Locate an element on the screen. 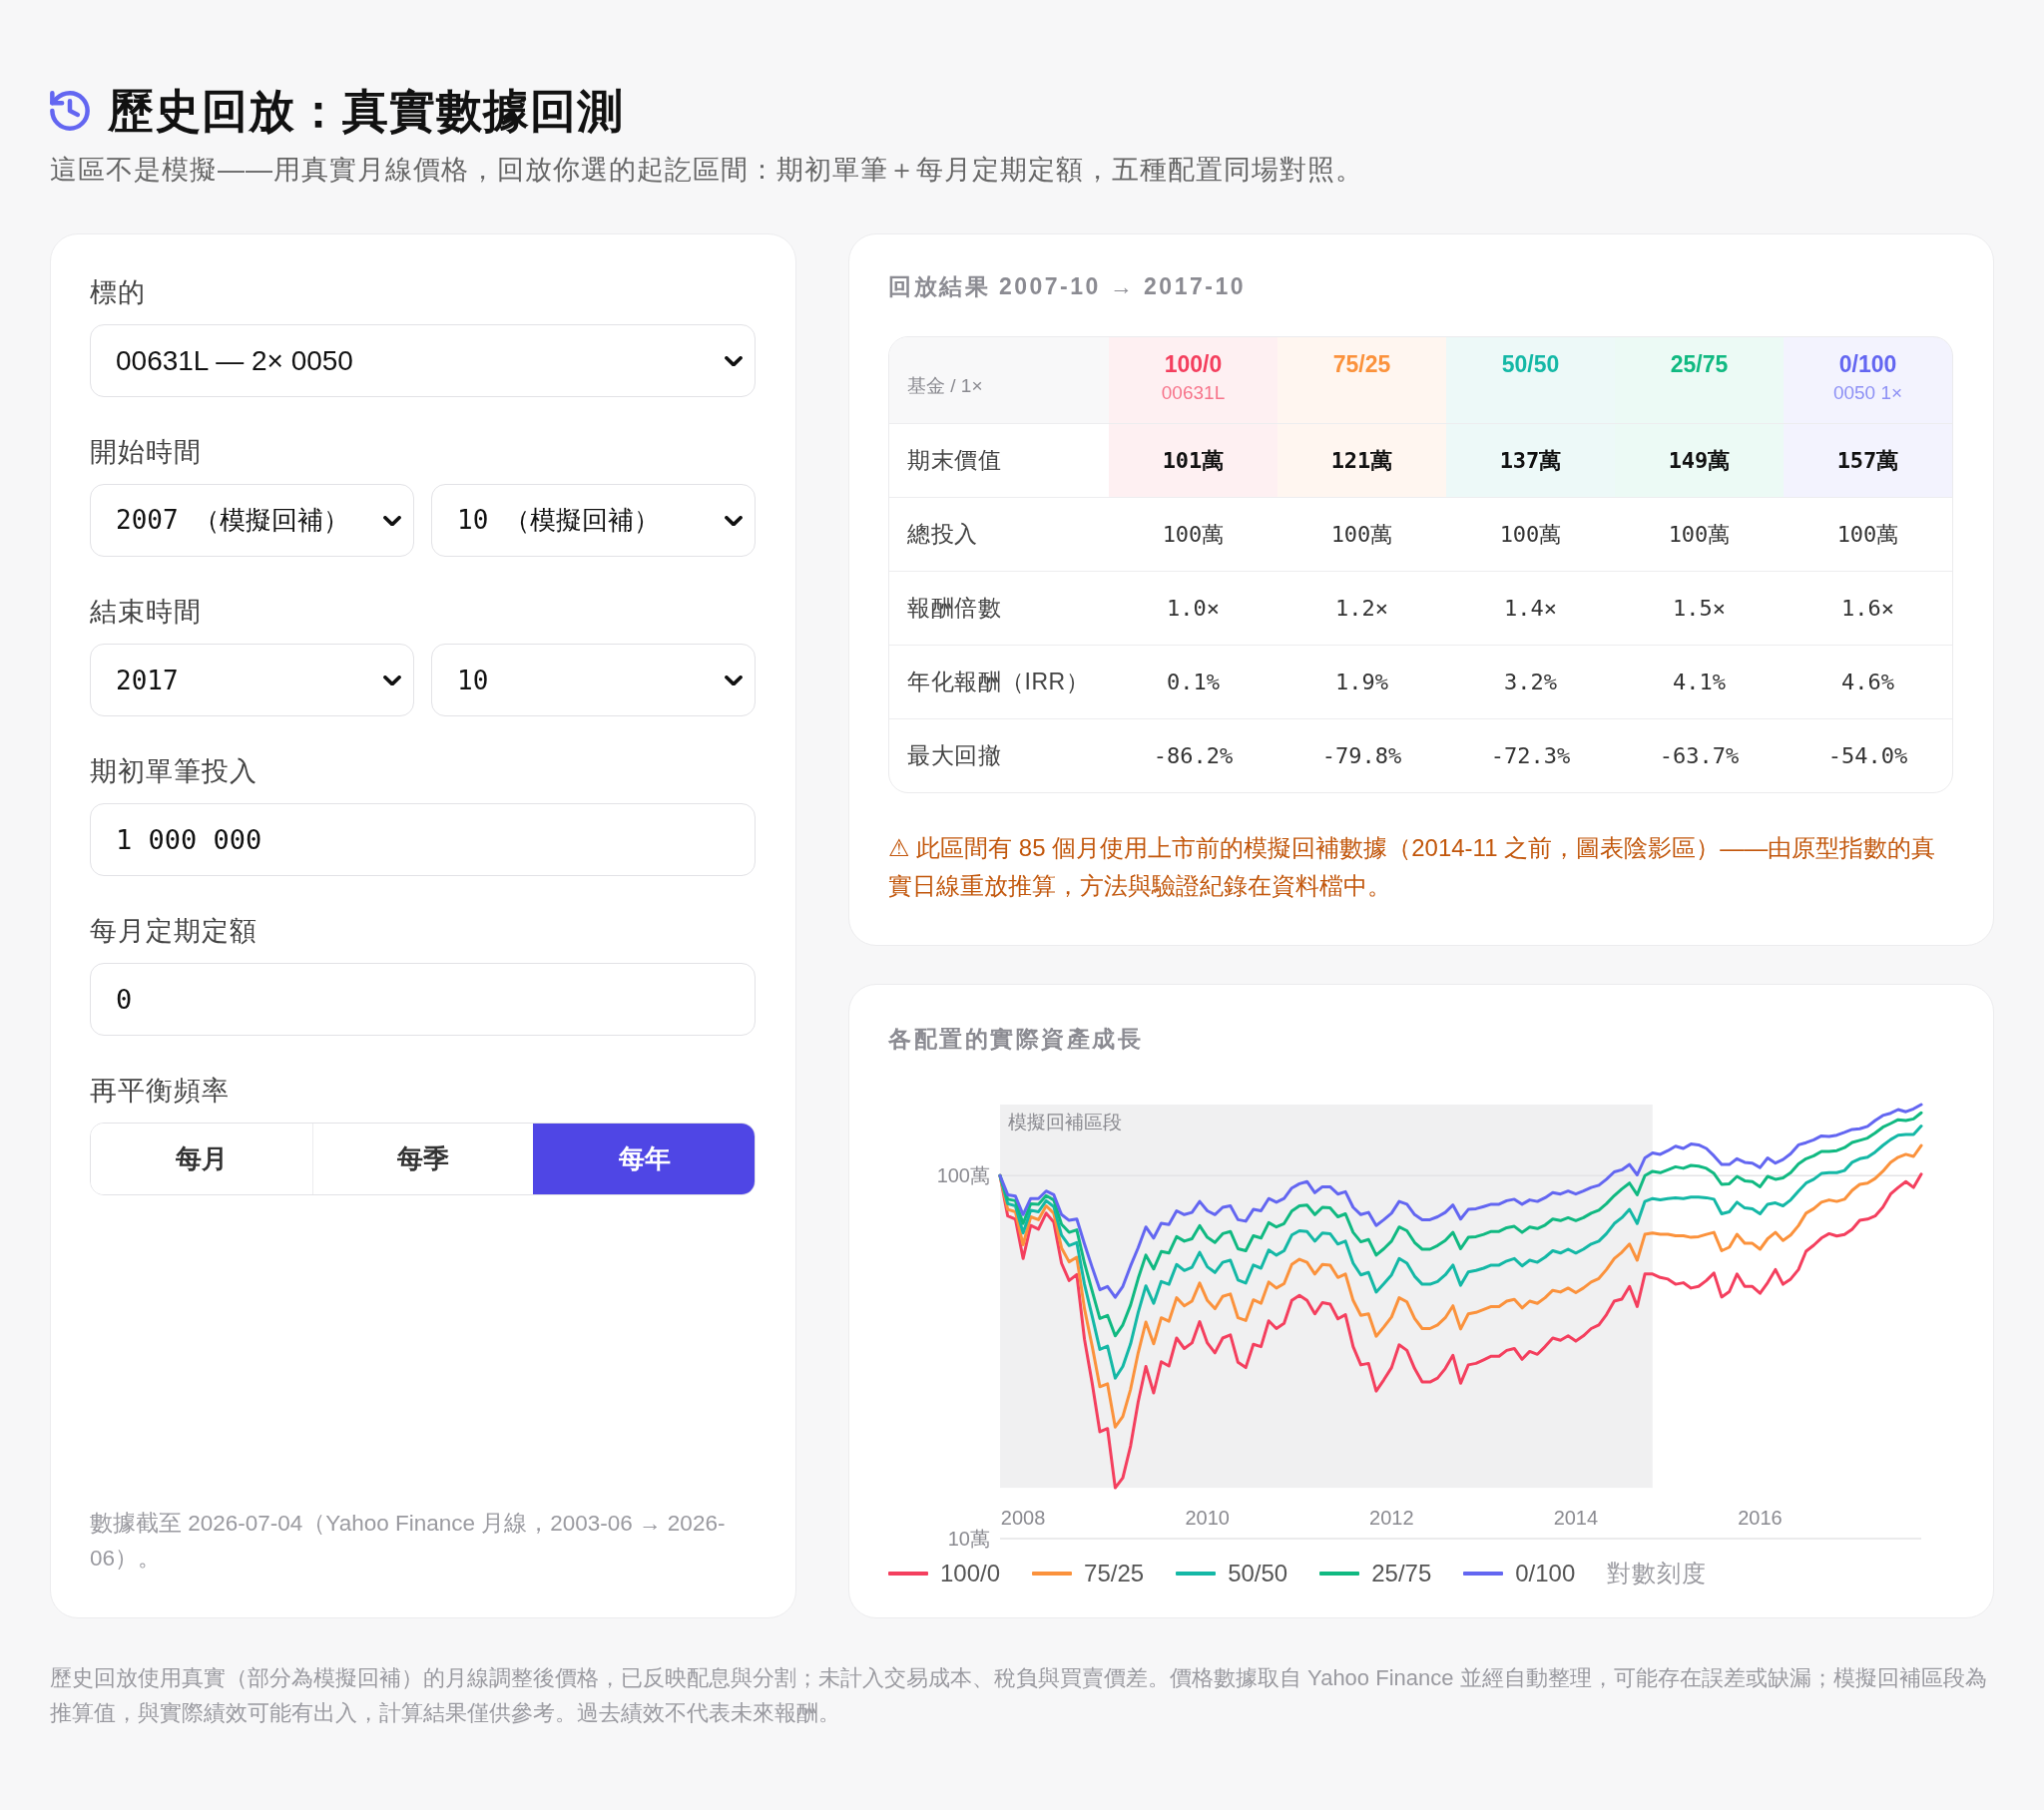 The height and width of the screenshot is (1810, 2044). table-cell: 4.6% is located at coordinates (1868, 682).